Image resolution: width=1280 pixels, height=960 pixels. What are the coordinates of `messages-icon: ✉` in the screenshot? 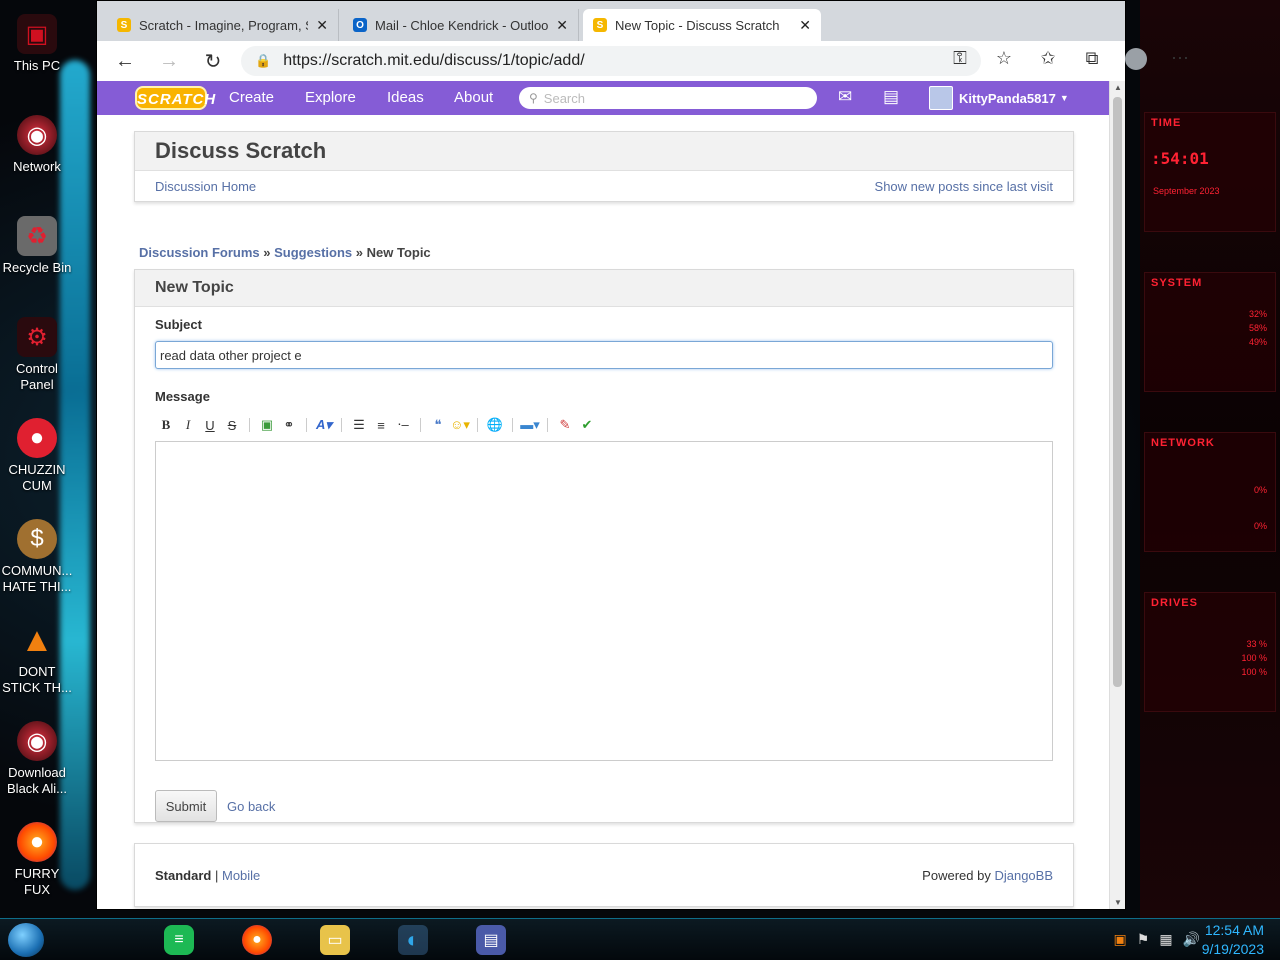 It's located at (845, 97).